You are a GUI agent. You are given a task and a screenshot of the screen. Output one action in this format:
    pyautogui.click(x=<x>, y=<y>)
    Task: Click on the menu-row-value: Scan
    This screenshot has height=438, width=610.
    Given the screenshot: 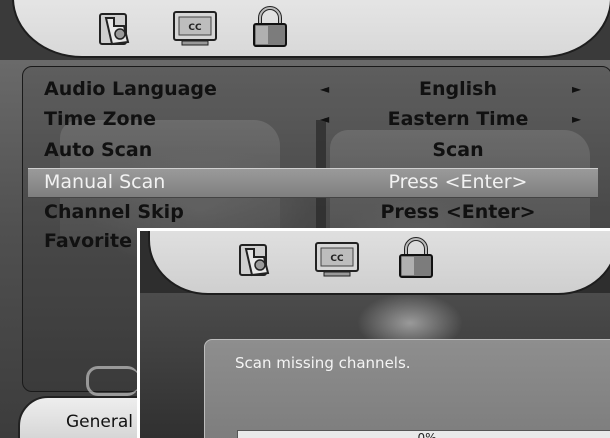 What is the action you would take?
    pyautogui.click(x=458, y=150)
    